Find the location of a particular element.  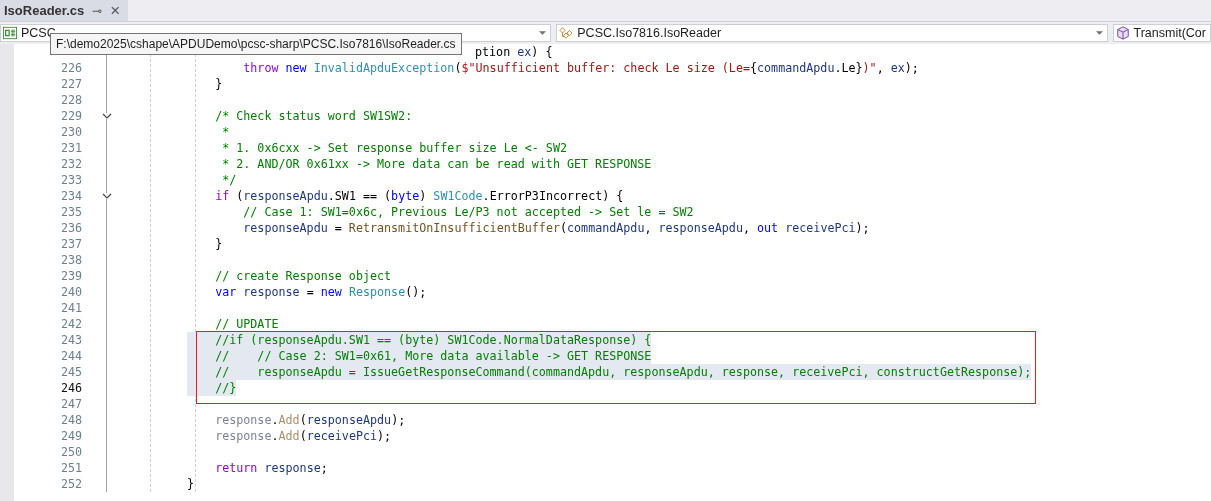

code-line: * is located at coordinates (225, 132).